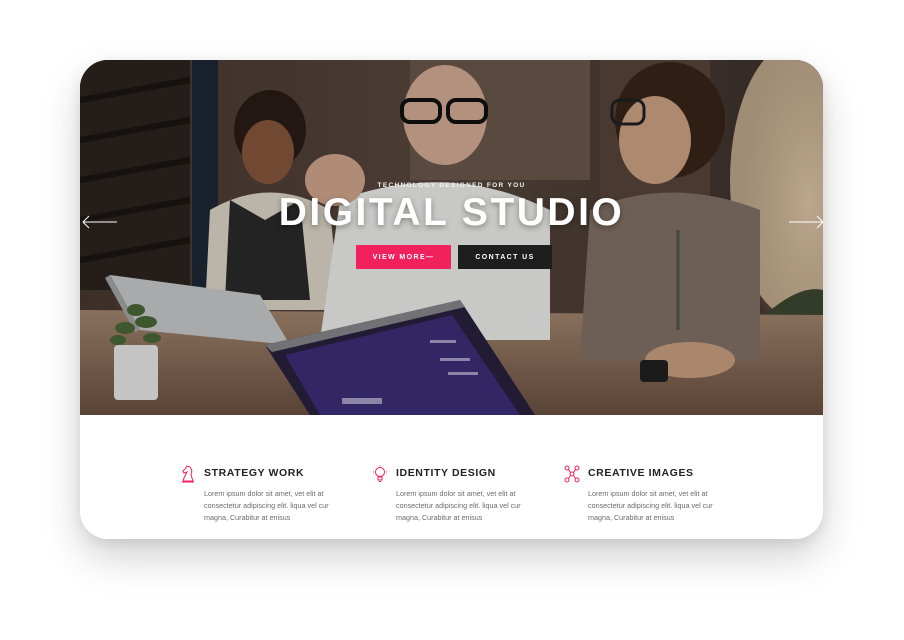 This screenshot has width=904, height=640. Describe the element at coordinates (254, 473) in the screenshot. I see `feature-title: STRATEGY WORK` at that location.